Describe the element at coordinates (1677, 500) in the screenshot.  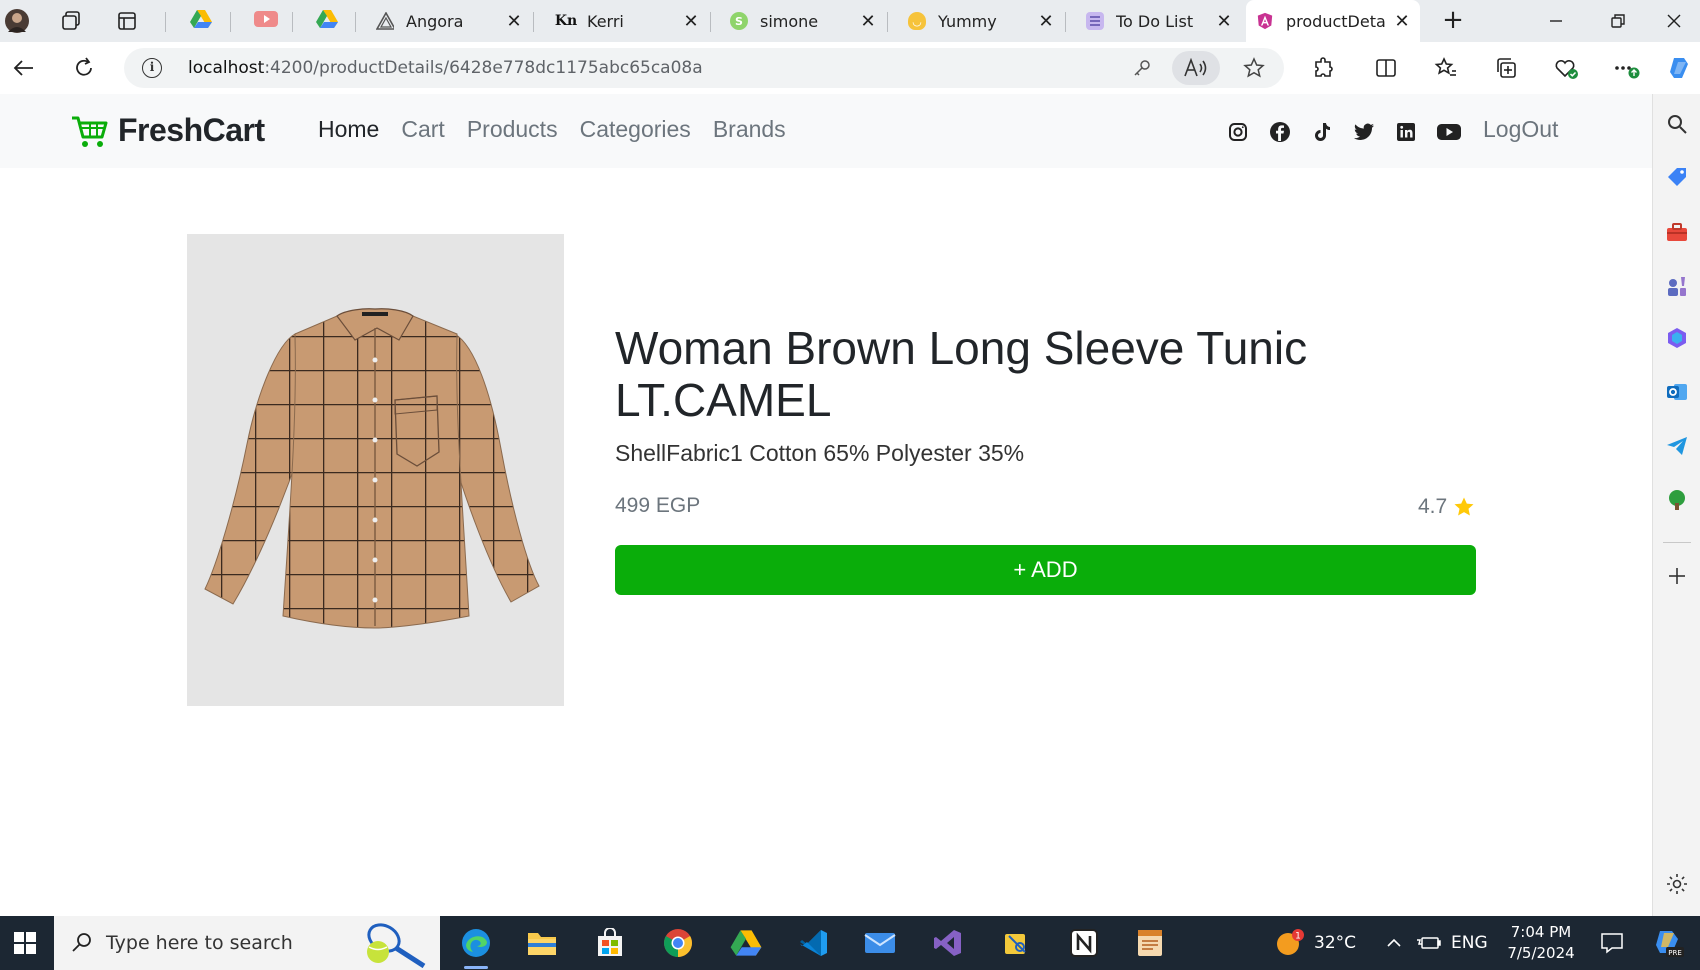
I see `tree-icon` at that location.